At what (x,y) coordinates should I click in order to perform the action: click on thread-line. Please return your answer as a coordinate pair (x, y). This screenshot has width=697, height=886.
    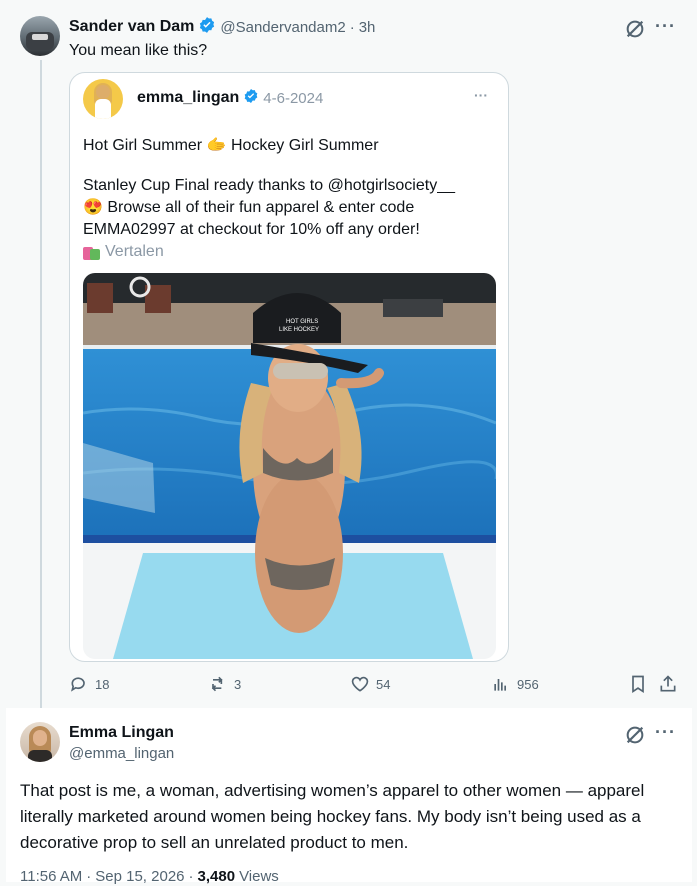
    Looking at the image, I should click on (41, 384).